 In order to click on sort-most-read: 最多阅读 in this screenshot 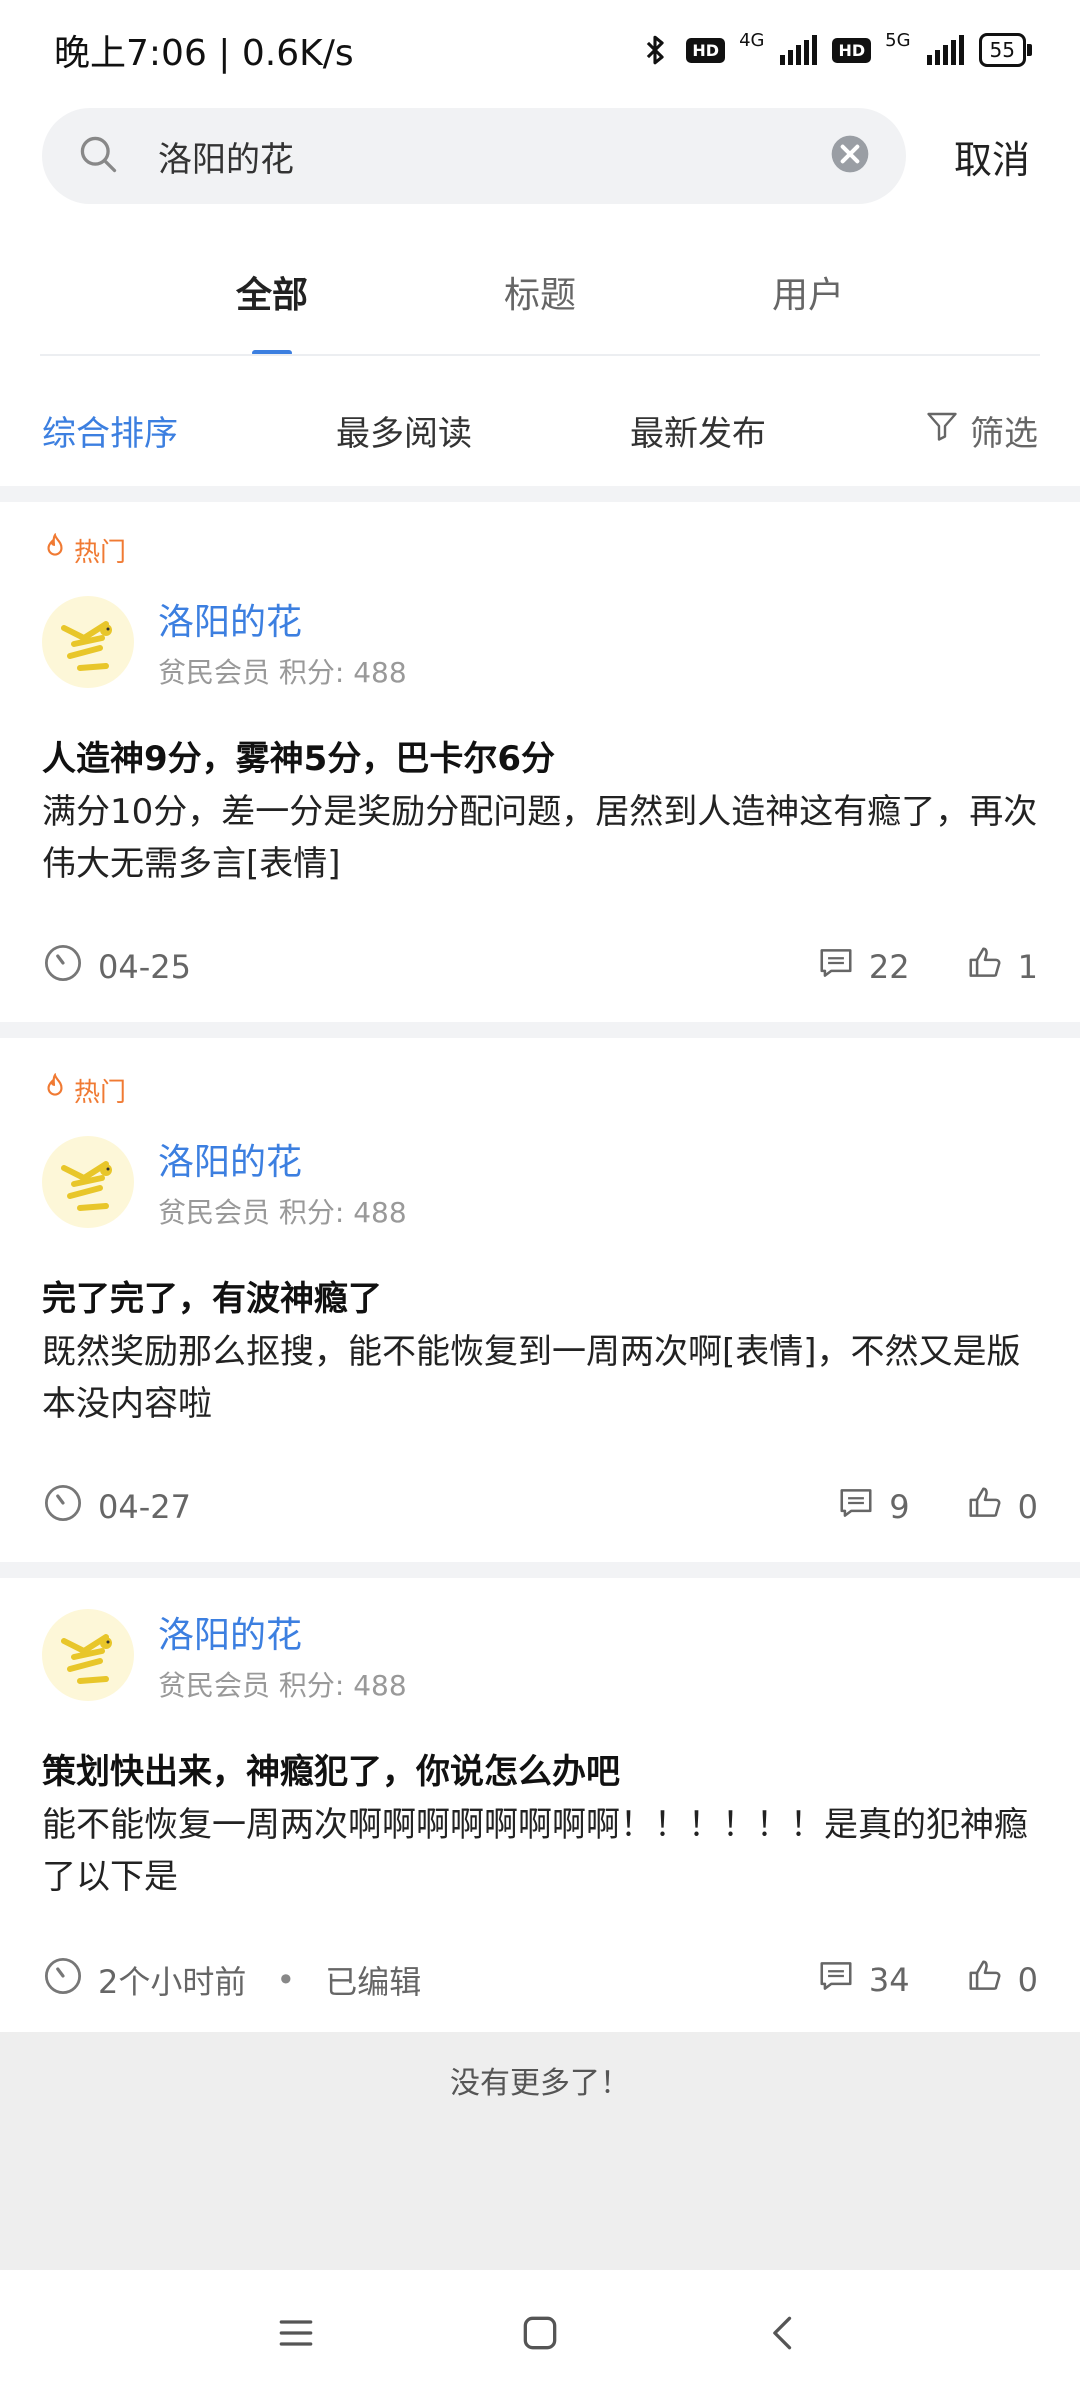, I will do `click(483, 430)`.